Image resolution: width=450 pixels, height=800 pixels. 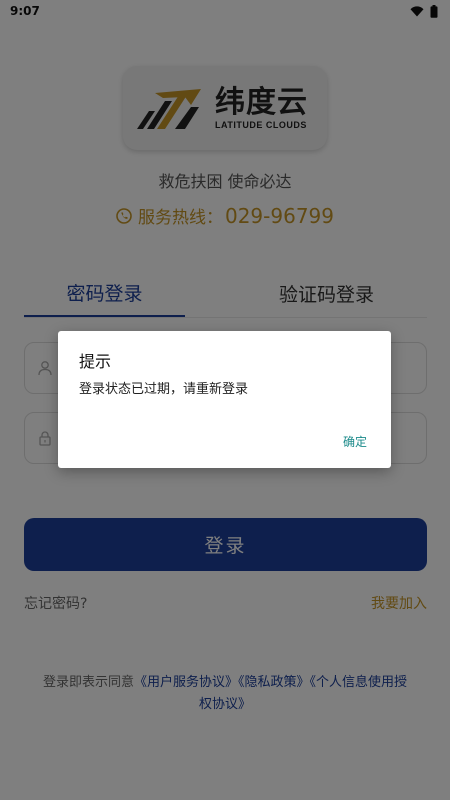 What do you see at coordinates (355, 441) in the screenshot?
I see `dialog-ok-button: 确定` at bounding box center [355, 441].